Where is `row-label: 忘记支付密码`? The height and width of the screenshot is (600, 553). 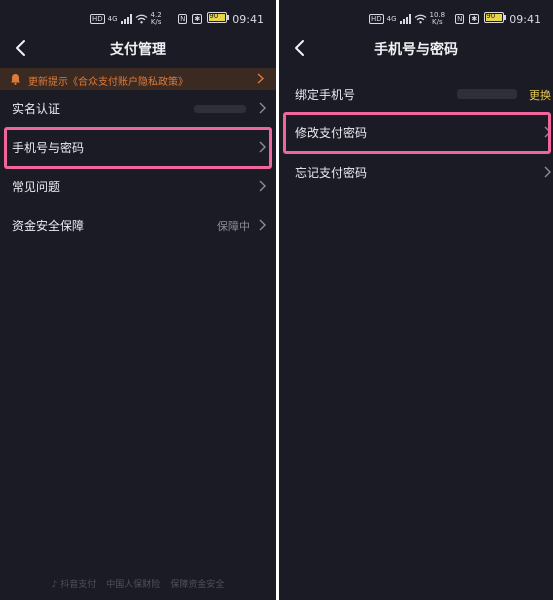 row-label: 忘记支付密码 is located at coordinates (331, 173).